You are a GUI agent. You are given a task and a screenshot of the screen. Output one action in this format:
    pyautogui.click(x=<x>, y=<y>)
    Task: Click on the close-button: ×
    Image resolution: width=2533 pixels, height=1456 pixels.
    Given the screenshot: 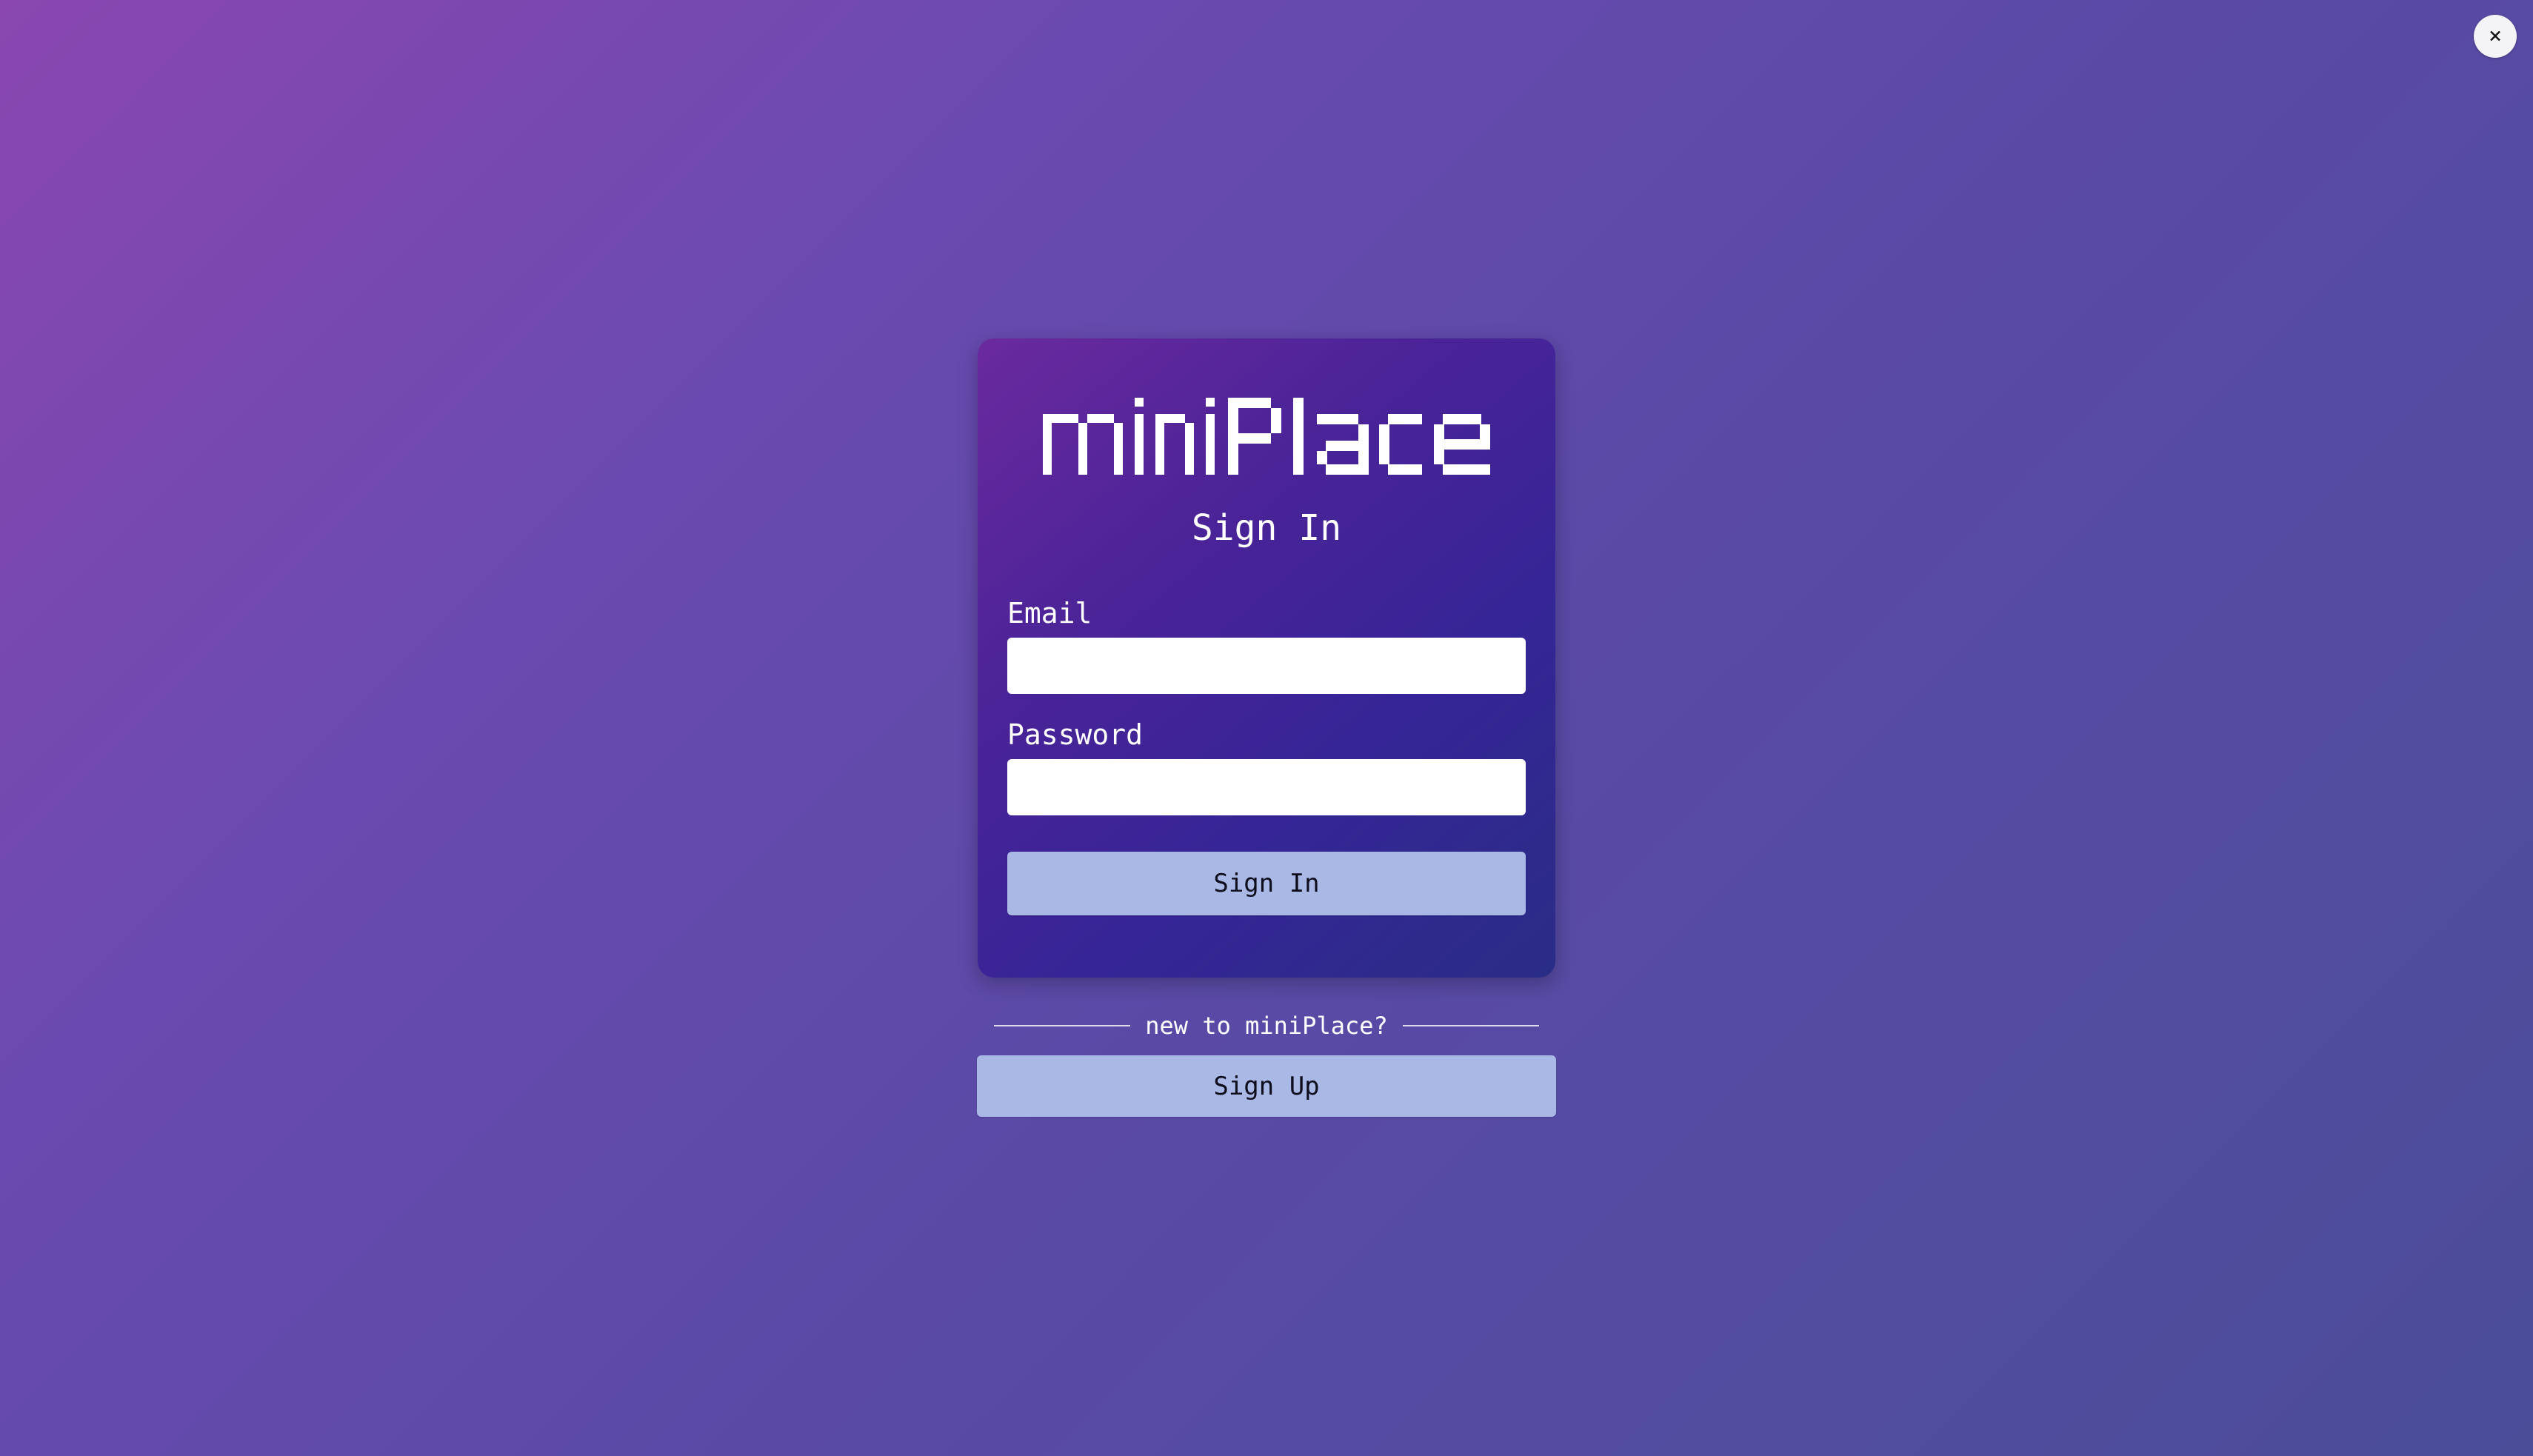 What is the action you would take?
    pyautogui.click(x=2495, y=36)
    